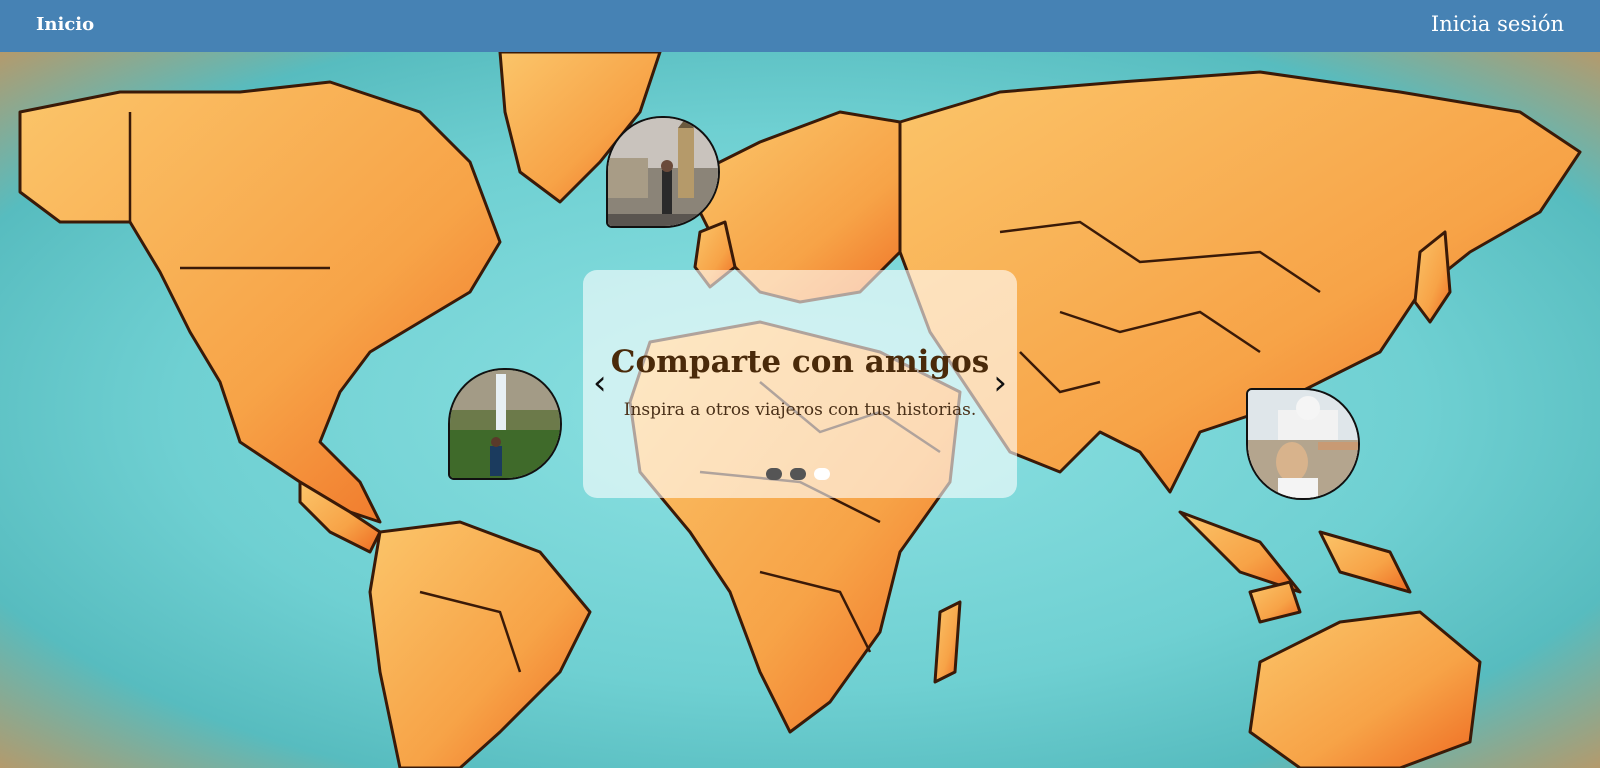  What do you see at coordinates (1497, 24) in the screenshot?
I see `login-link: Inicia sesión` at bounding box center [1497, 24].